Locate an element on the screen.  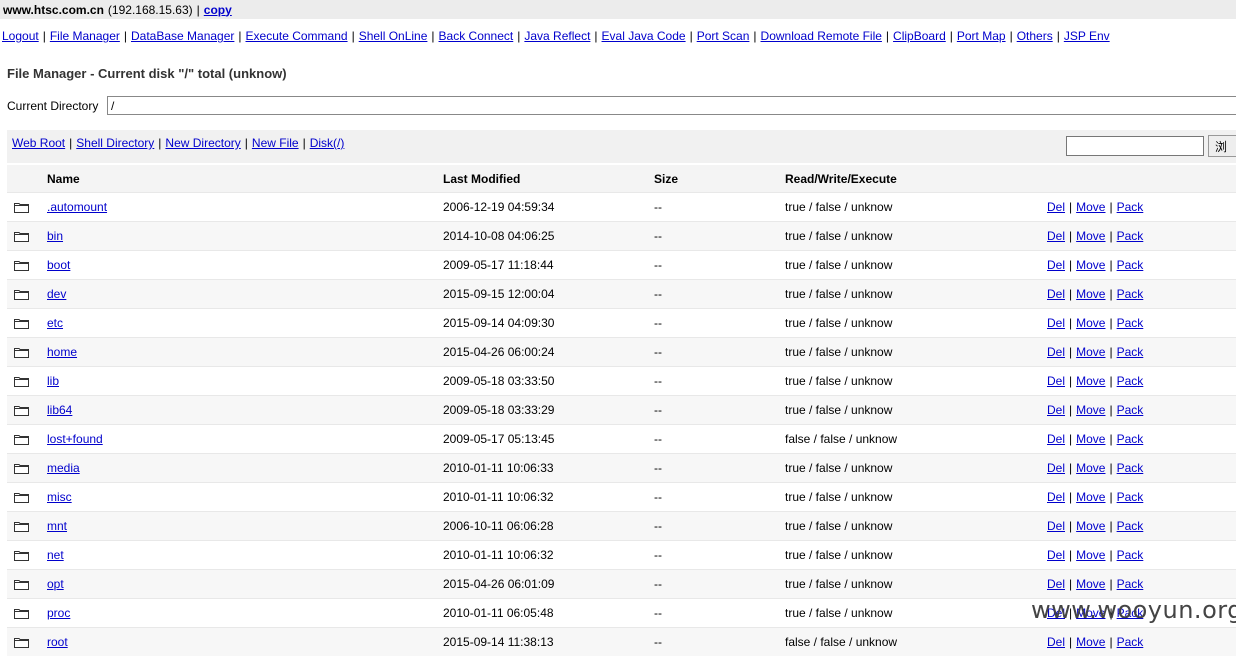
header-size: Size is located at coordinates (719, 179).